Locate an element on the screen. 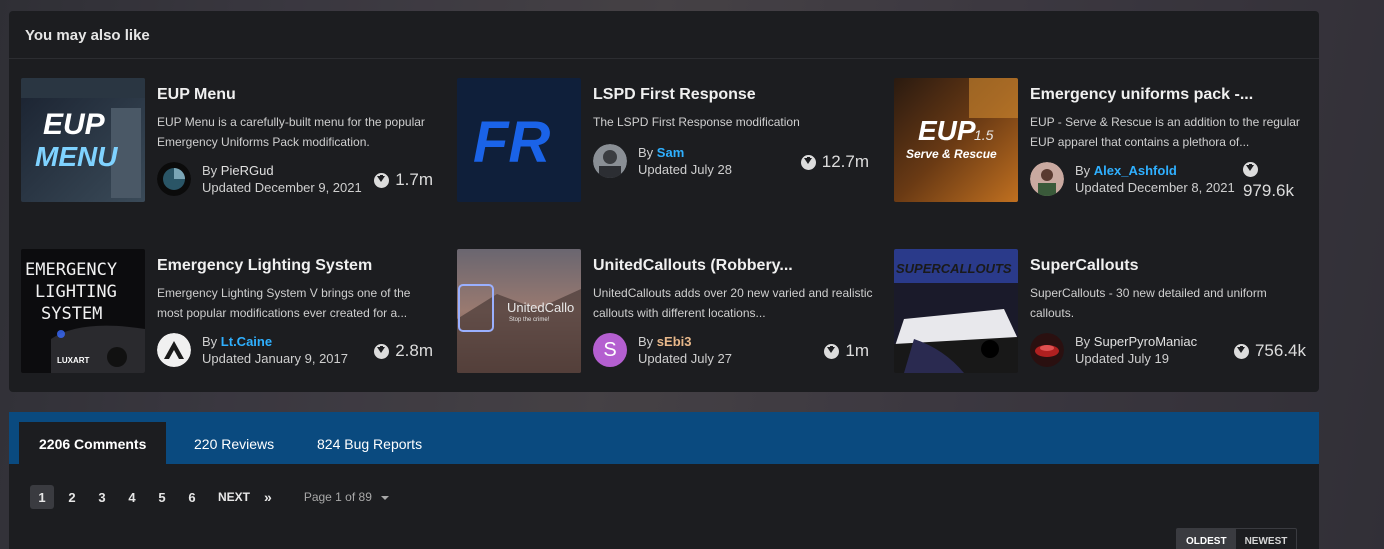 This screenshot has width=1384, height=549. sort-oldest-button: OLDEST is located at coordinates (1206, 539).